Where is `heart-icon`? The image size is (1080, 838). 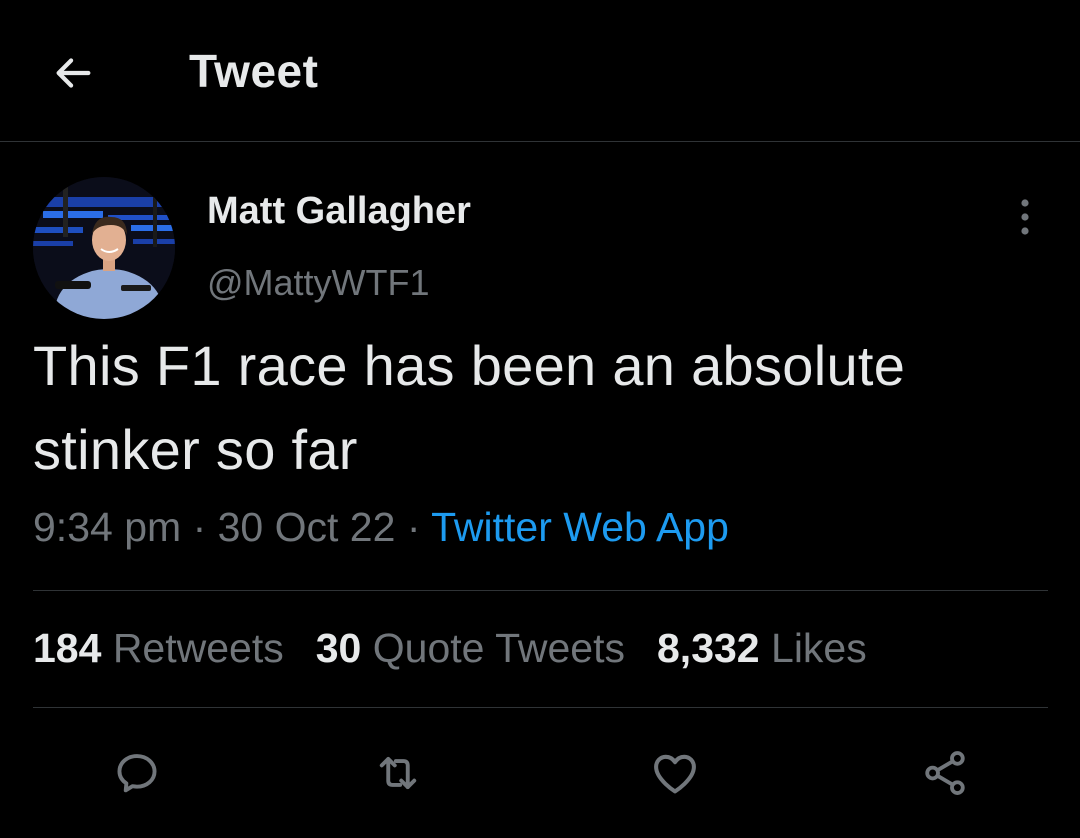 heart-icon is located at coordinates (675, 774).